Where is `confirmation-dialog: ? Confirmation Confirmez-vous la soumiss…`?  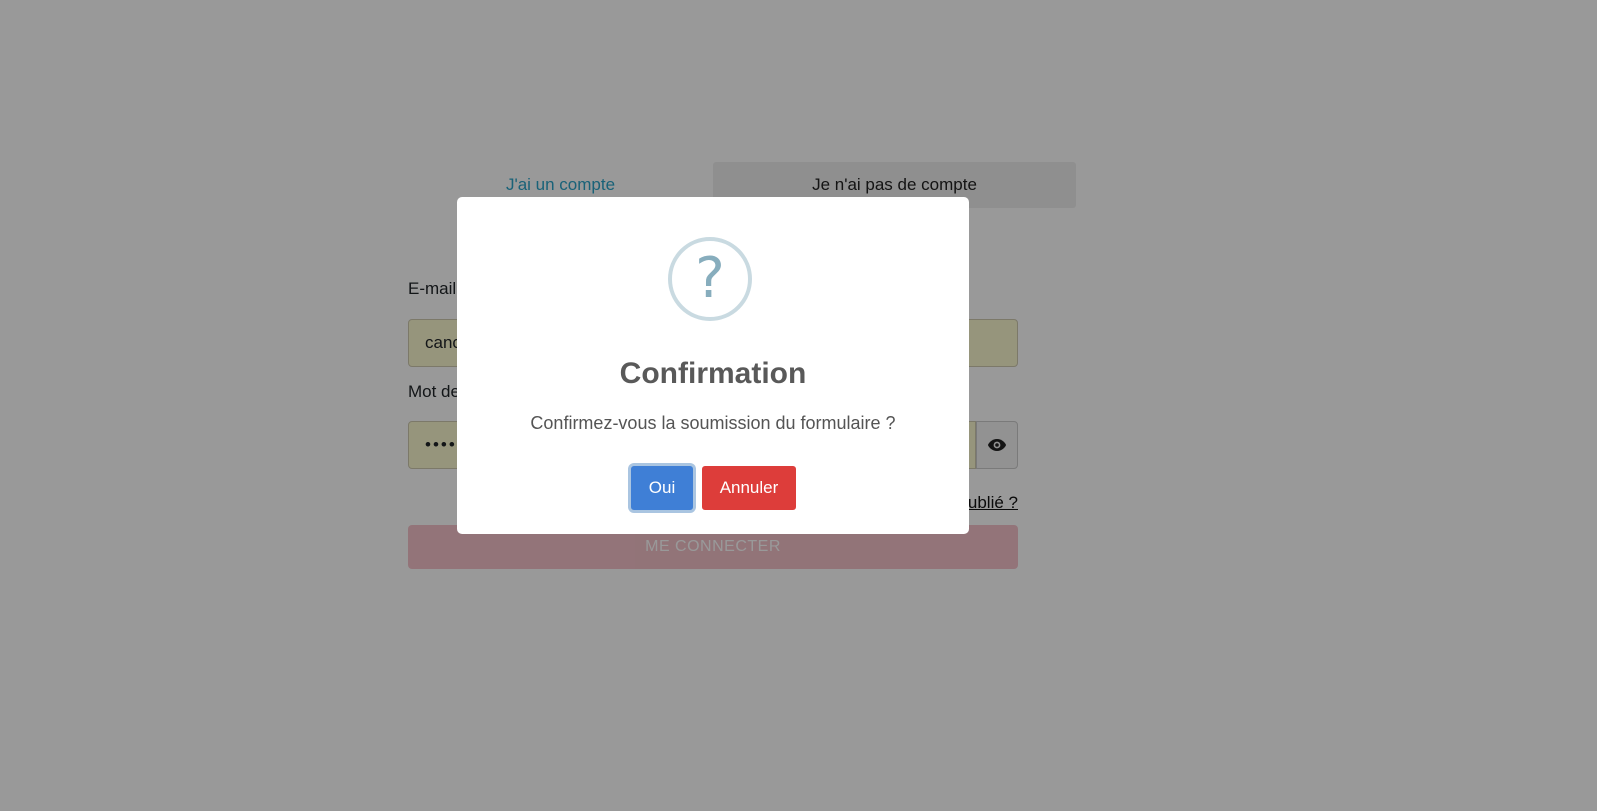
confirmation-dialog: ? Confirmation Confirmez-vous la soumiss… is located at coordinates (713, 365).